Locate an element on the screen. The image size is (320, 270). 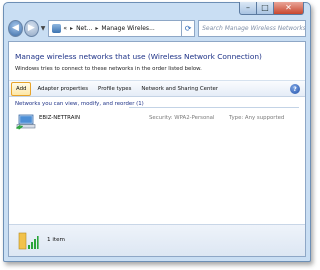
item-count: 1 item is located at coordinates (56, 240).